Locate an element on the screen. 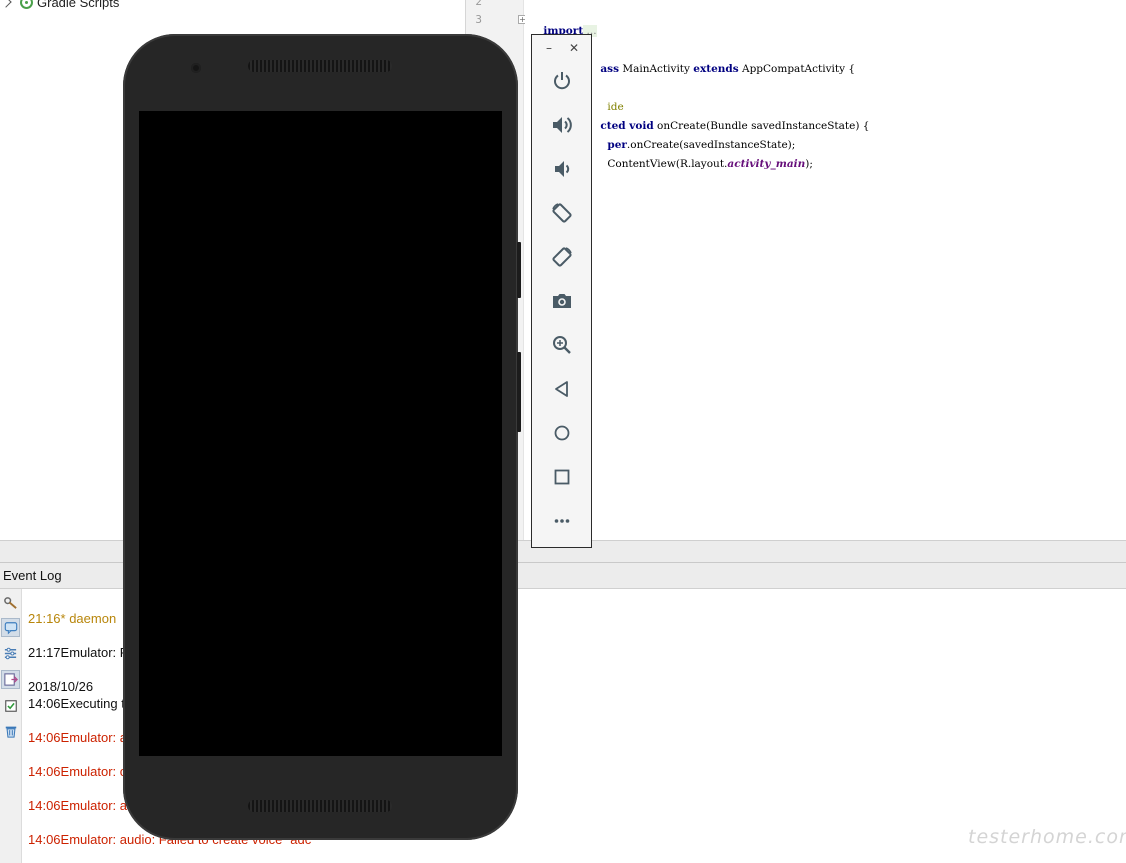 This screenshot has height=863, width=1126. volume-rocker is located at coordinates (519, 270).